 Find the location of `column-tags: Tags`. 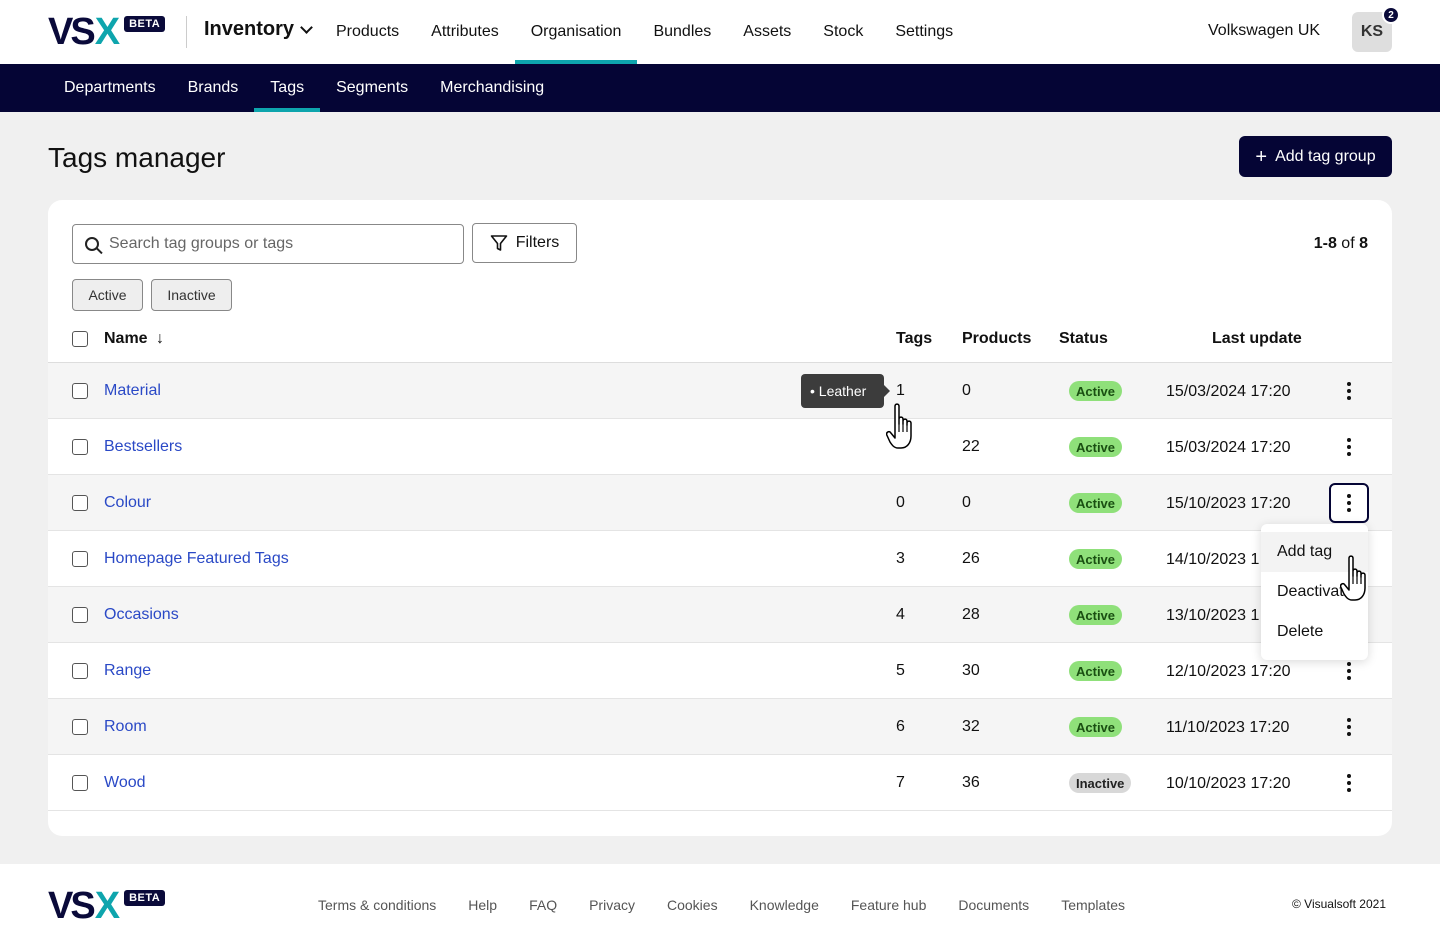

column-tags: Tags is located at coordinates (914, 339).